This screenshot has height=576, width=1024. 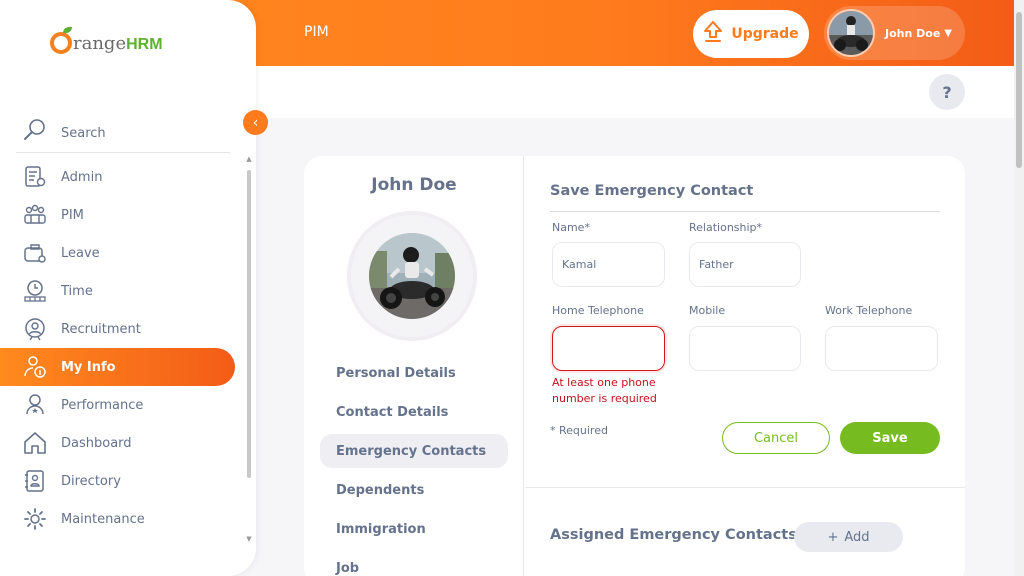 What do you see at coordinates (123, 130) in the screenshot?
I see `sidebar-search: Search` at bounding box center [123, 130].